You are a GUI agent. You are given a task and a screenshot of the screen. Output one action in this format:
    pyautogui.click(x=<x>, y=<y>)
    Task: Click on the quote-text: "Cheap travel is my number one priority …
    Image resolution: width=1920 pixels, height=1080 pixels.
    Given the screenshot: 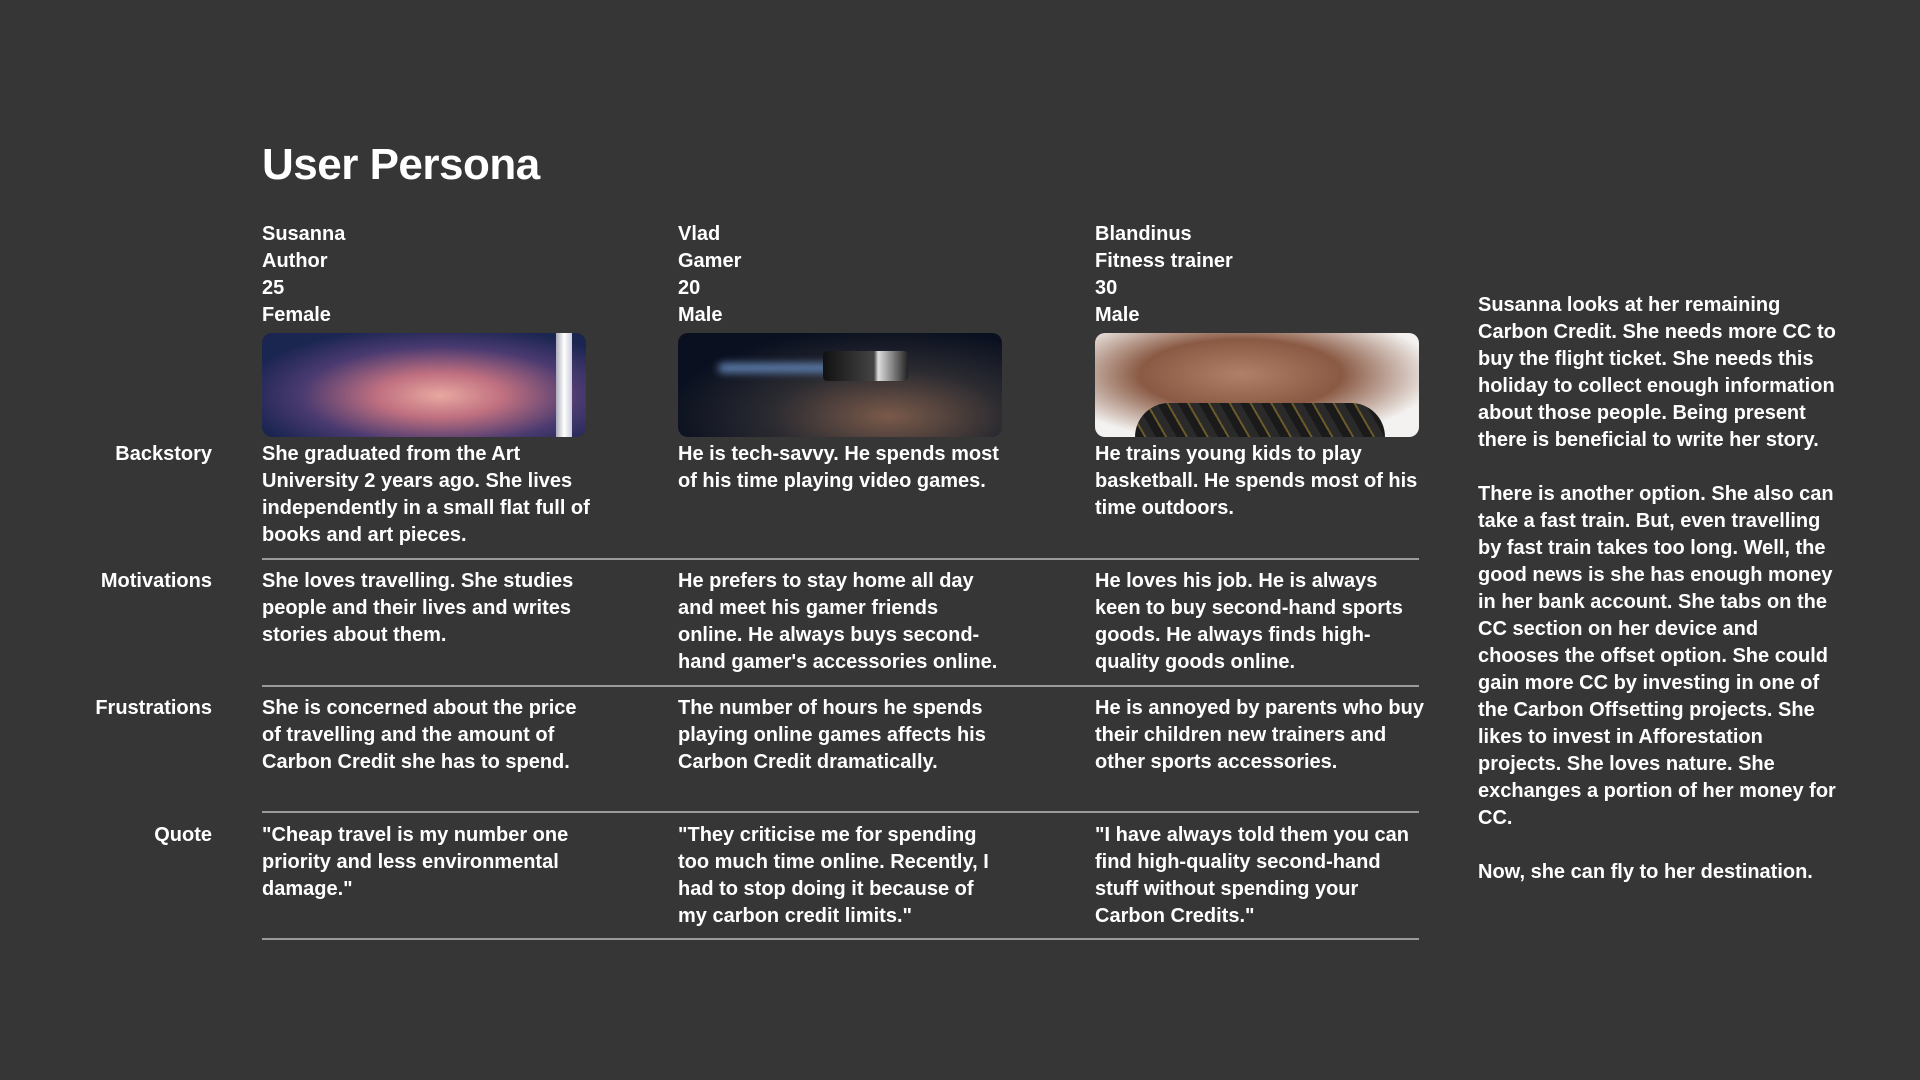 What is the action you would take?
    pyautogui.click(x=415, y=862)
    